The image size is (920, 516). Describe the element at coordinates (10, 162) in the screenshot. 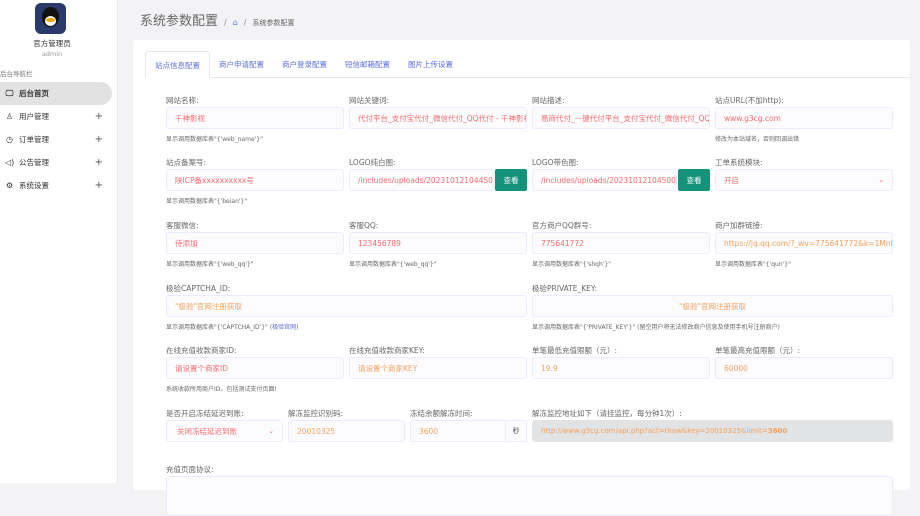

I see `speaker-icon: ◁)` at that location.